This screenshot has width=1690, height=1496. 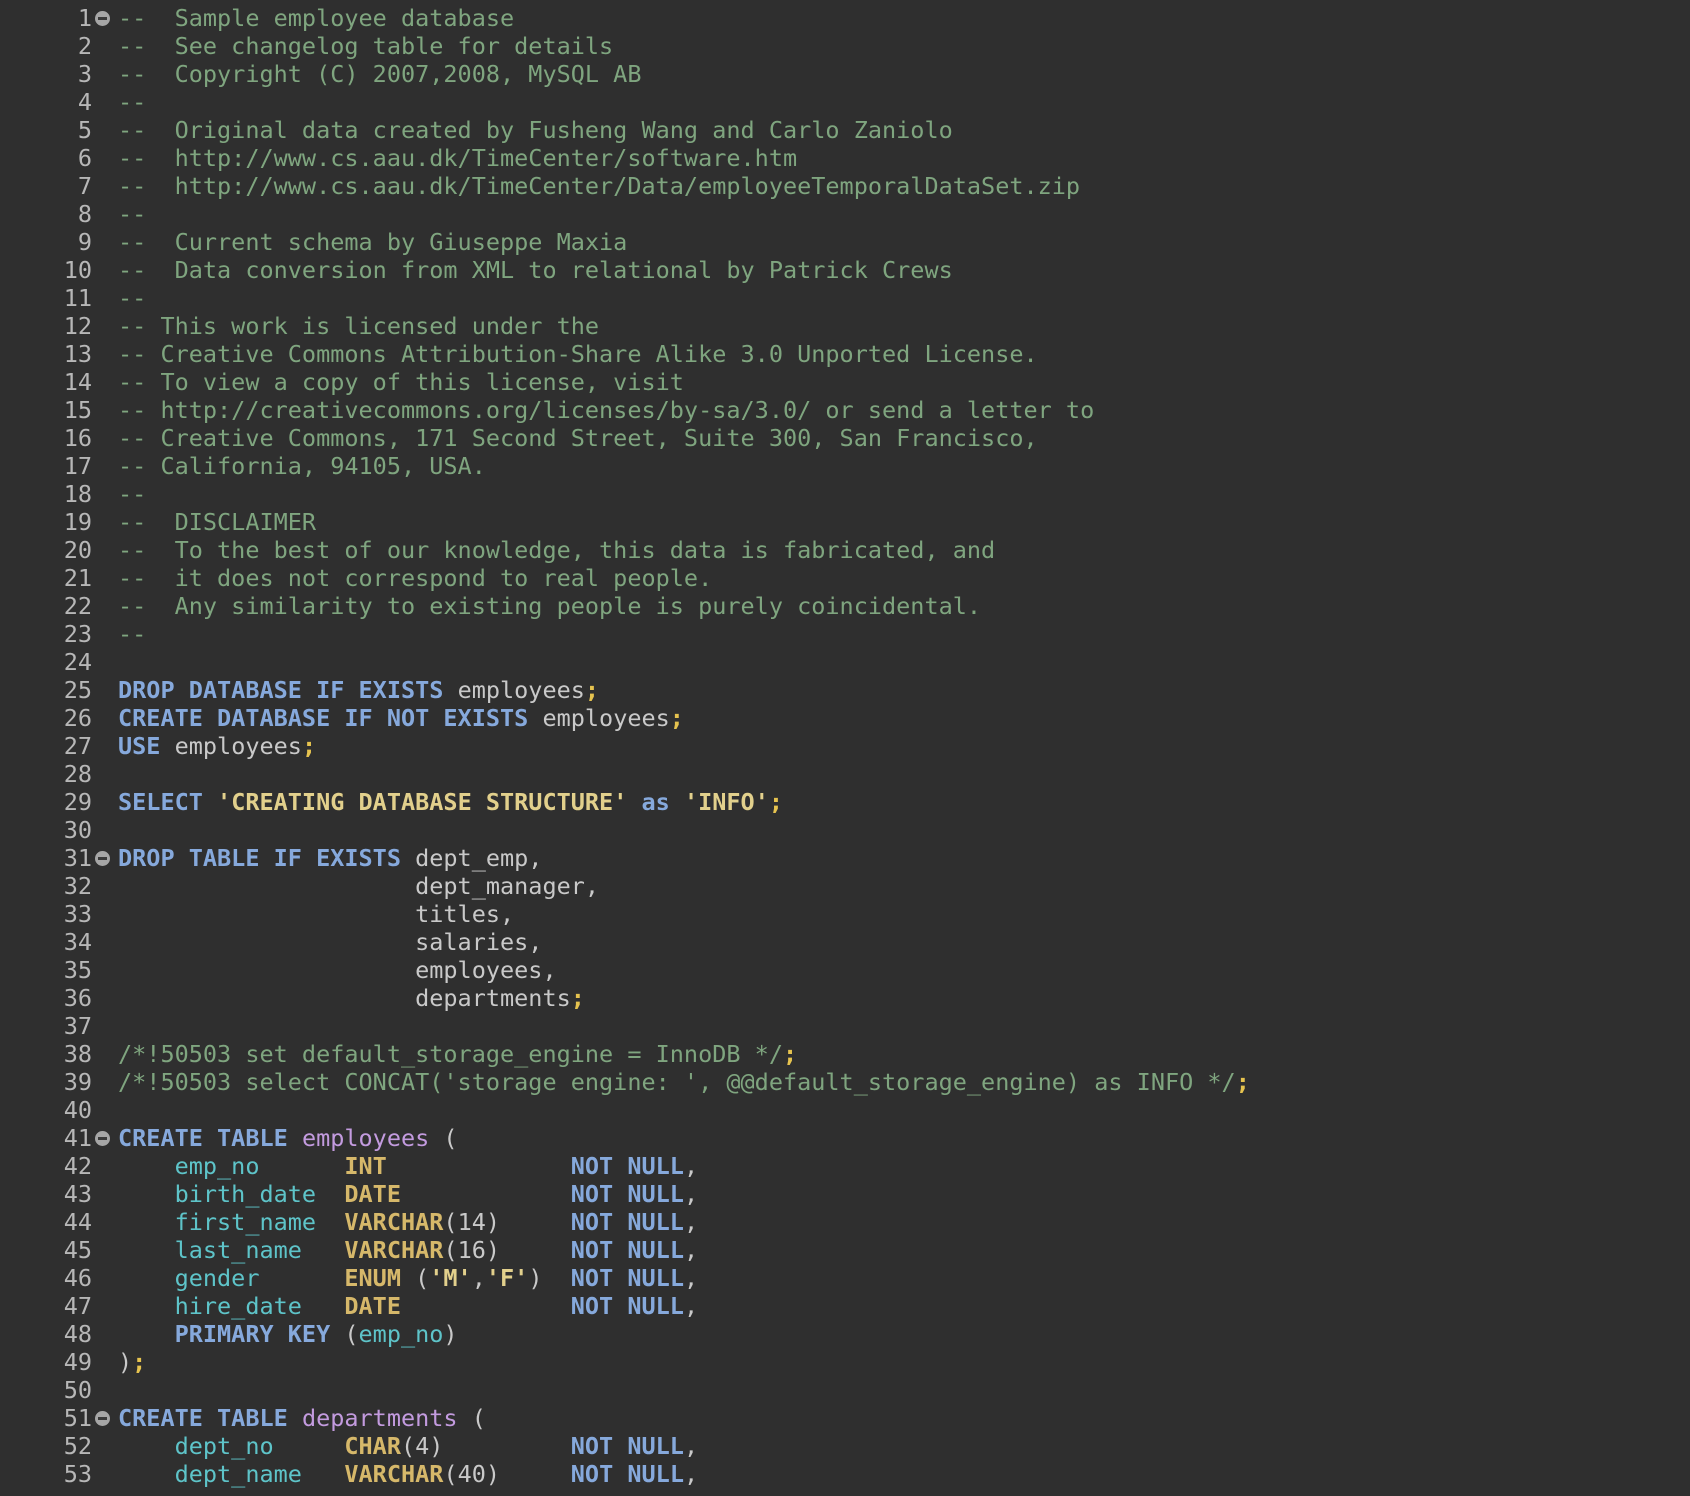 I want to click on code-line: 48 PRIMARY KEY (emp_no), so click(x=845, y=1334).